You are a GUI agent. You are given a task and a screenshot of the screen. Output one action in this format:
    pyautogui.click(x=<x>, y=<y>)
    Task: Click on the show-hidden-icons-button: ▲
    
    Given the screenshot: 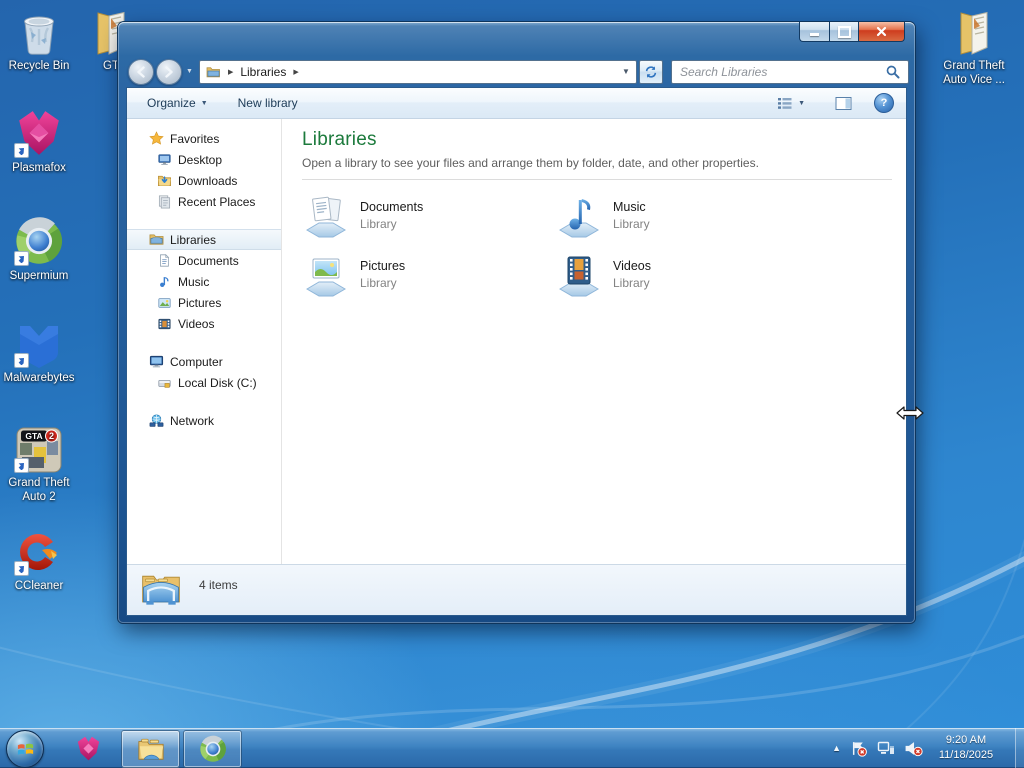 What is the action you would take?
    pyautogui.click(x=836, y=748)
    